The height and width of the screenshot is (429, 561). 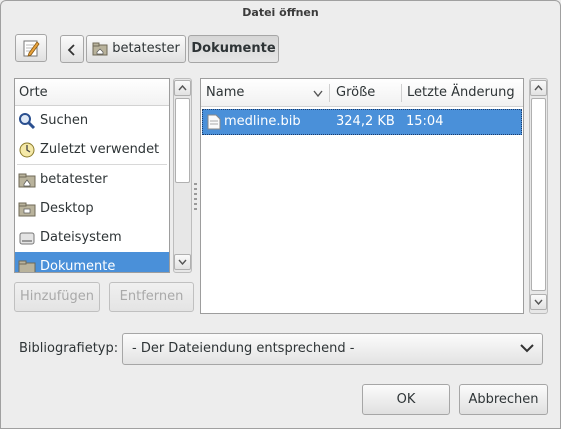 I want to click on breadcrumb-label: betatester, so click(x=146, y=48).